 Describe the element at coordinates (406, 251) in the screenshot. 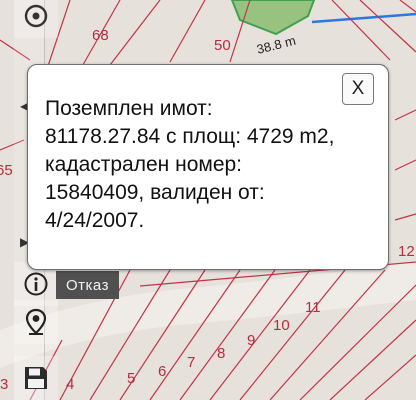

I see `parcel-number: 12` at that location.